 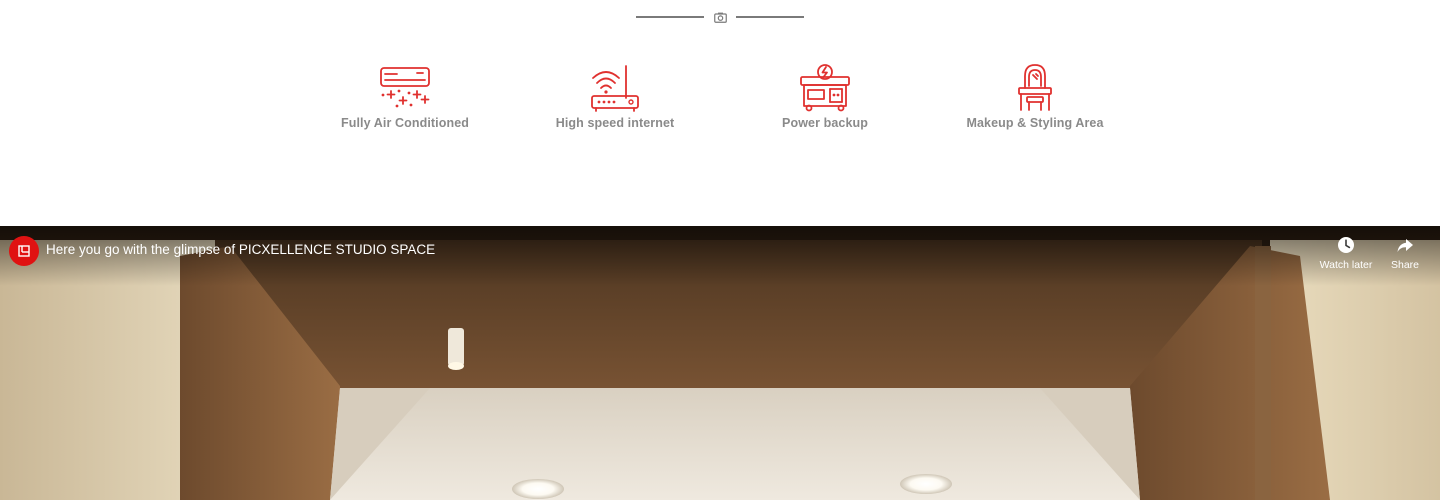 What do you see at coordinates (404, 123) in the screenshot?
I see `amenity-label: Fully Air Conditioned` at bounding box center [404, 123].